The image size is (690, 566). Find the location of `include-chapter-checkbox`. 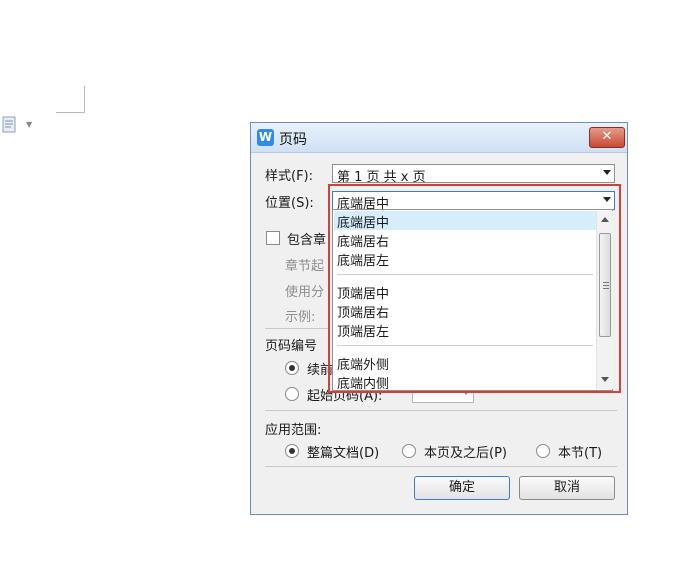

include-chapter-checkbox is located at coordinates (273, 238).